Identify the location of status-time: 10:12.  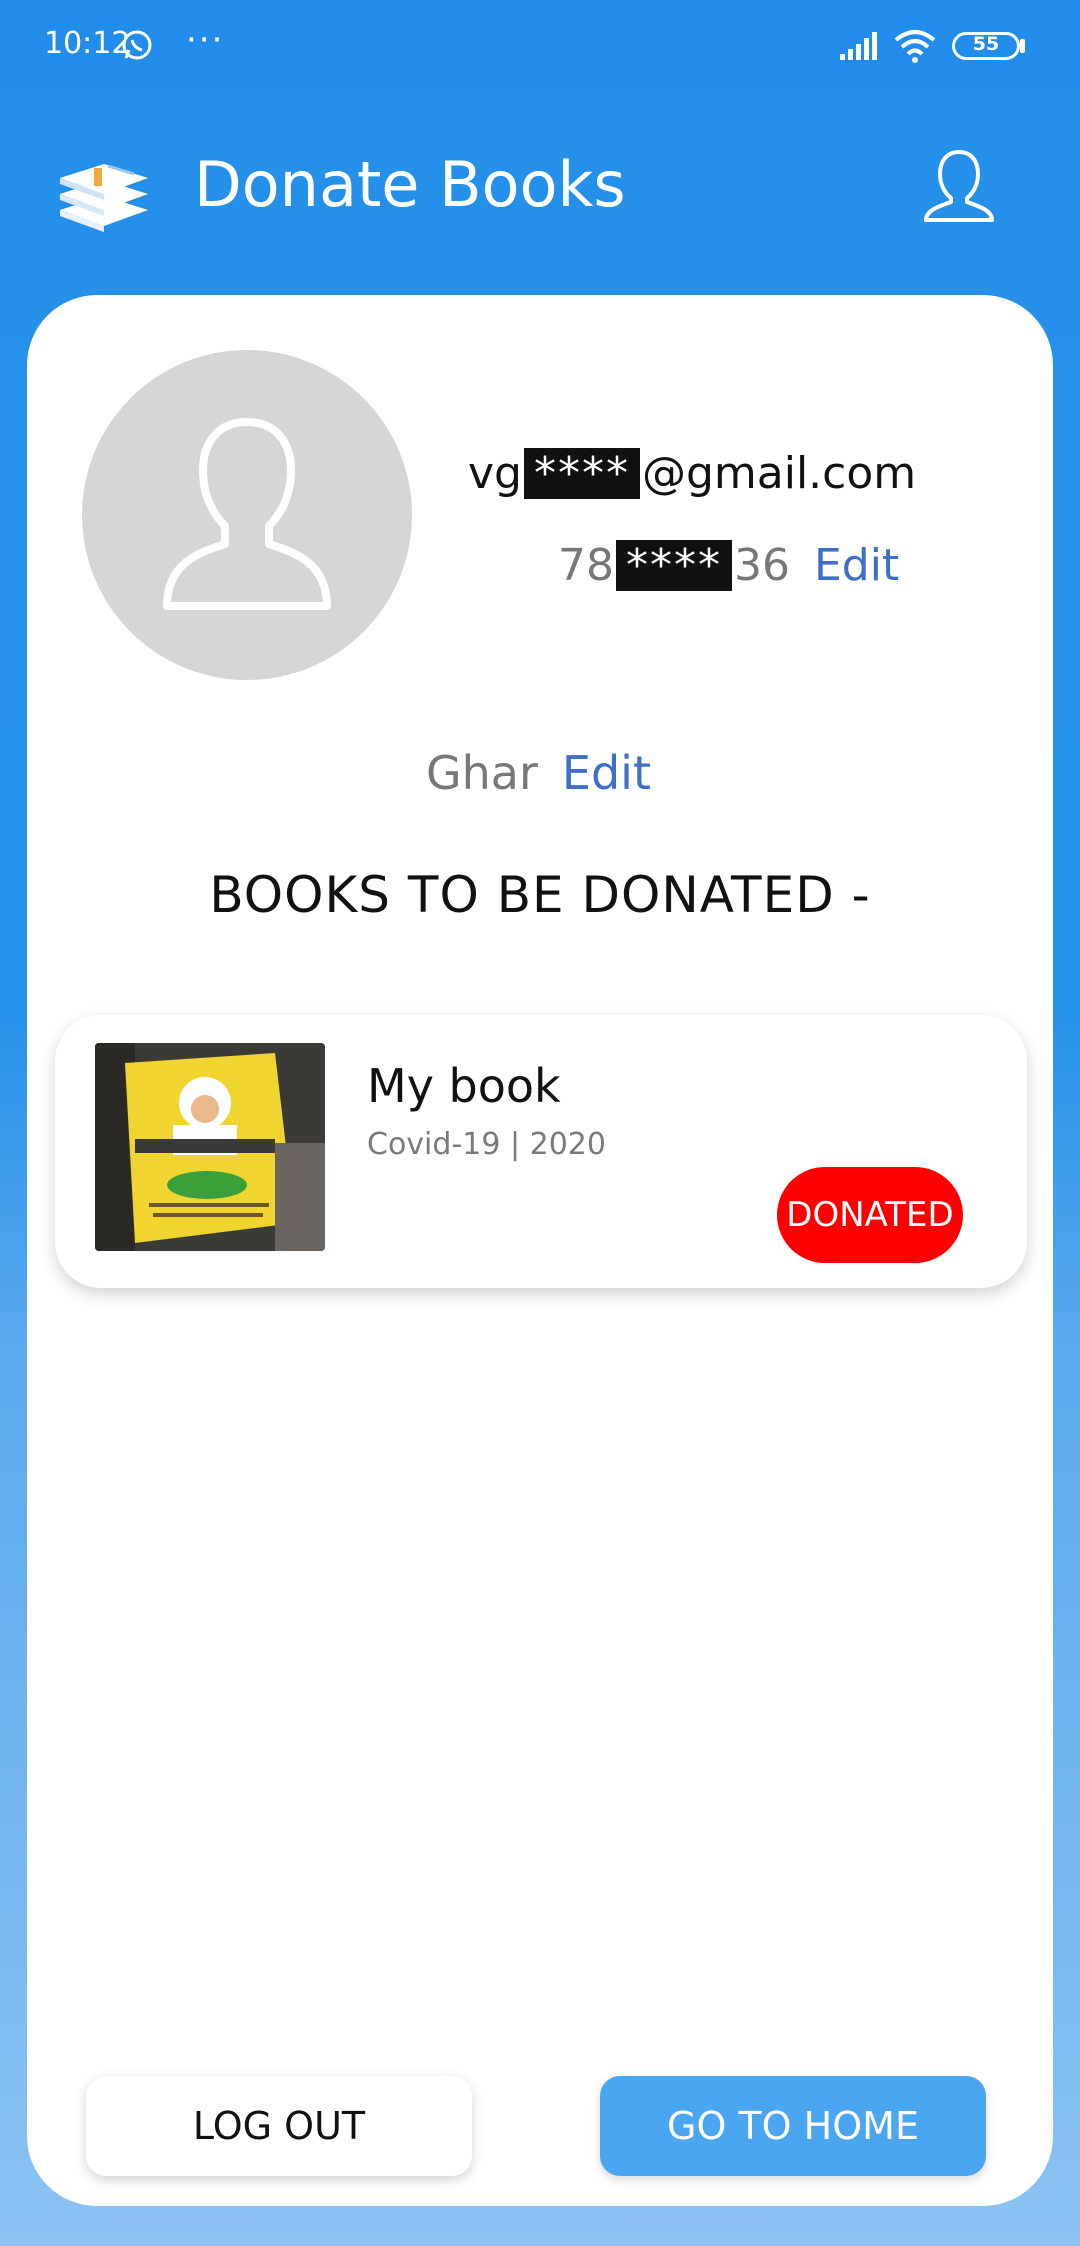
(87, 43).